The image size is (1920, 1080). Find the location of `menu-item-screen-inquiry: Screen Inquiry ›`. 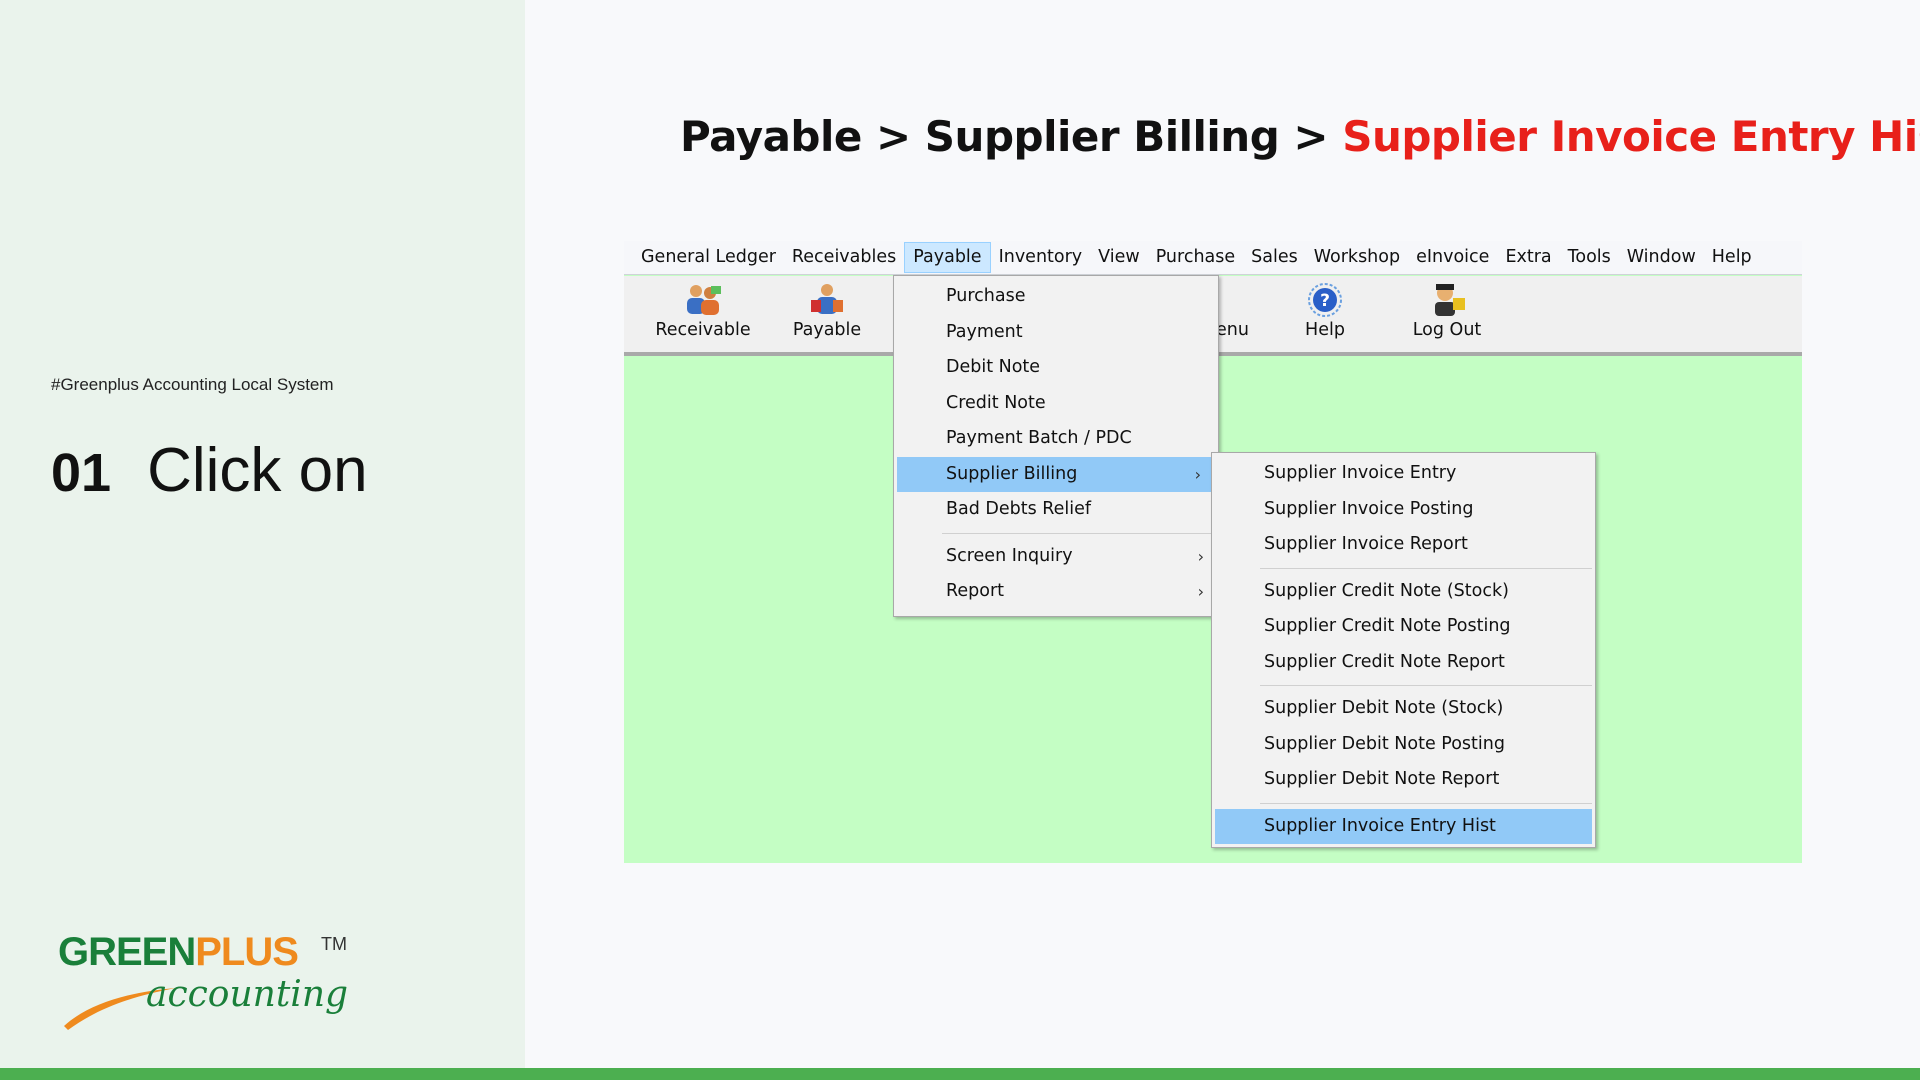

menu-item-screen-inquiry: Screen Inquiry › is located at coordinates (1056, 557).